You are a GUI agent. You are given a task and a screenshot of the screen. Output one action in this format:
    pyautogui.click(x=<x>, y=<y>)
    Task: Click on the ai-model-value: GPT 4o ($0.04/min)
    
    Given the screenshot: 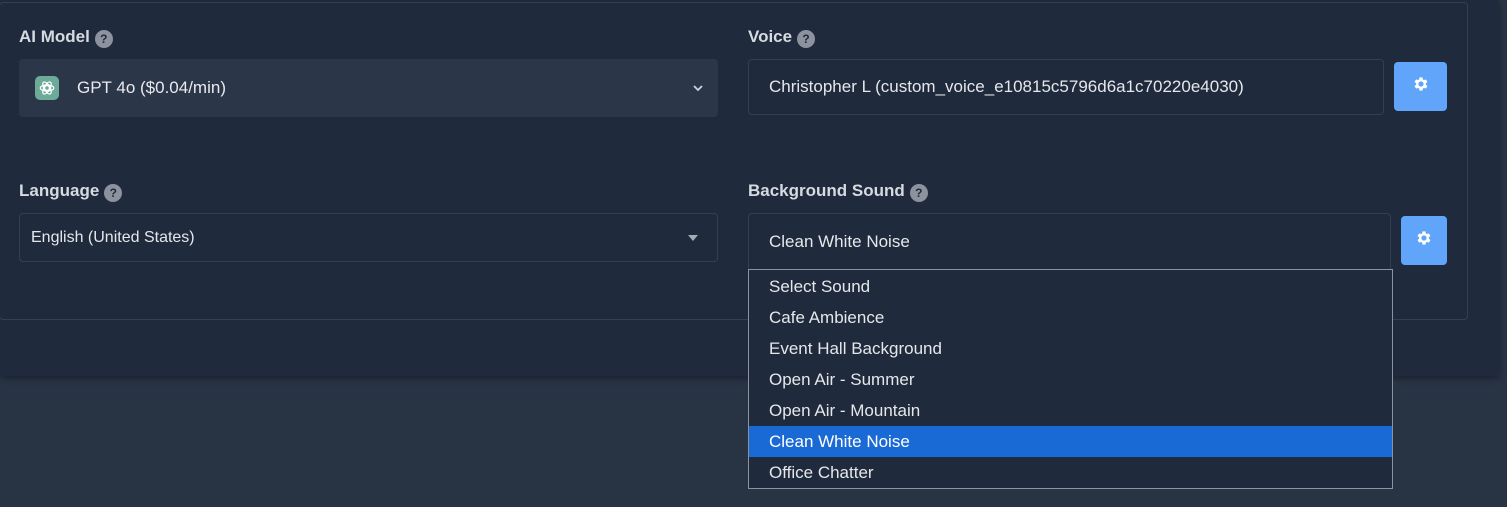 What is the action you would take?
    pyautogui.click(x=151, y=87)
    